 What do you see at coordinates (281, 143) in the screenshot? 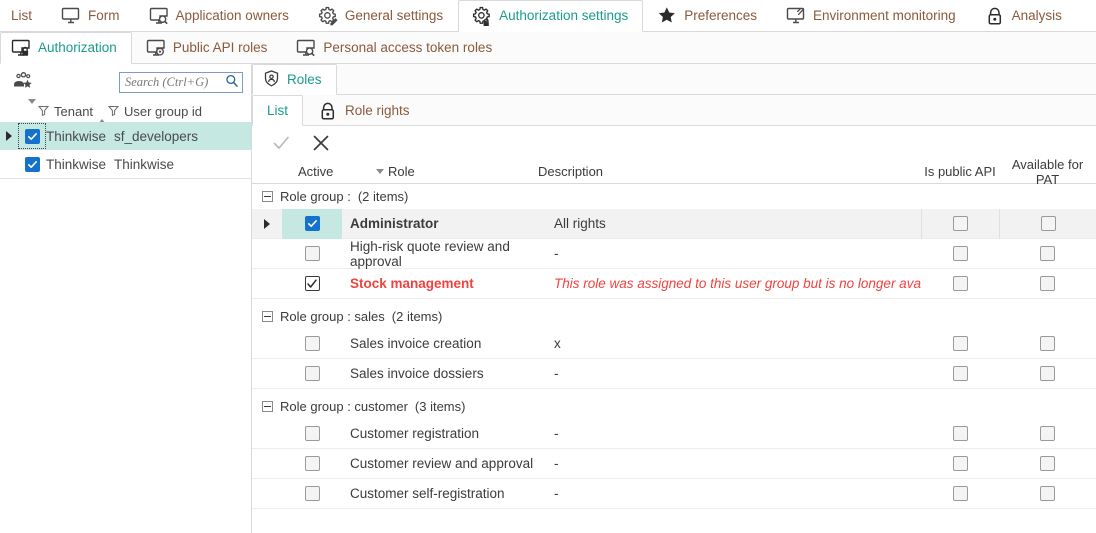
I see `confirm-button` at bounding box center [281, 143].